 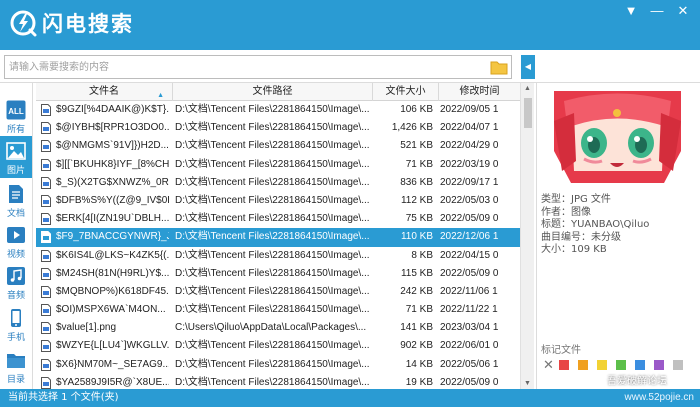 What do you see at coordinates (16, 318) in the screenshot?
I see `phone-icon` at bounding box center [16, 318].